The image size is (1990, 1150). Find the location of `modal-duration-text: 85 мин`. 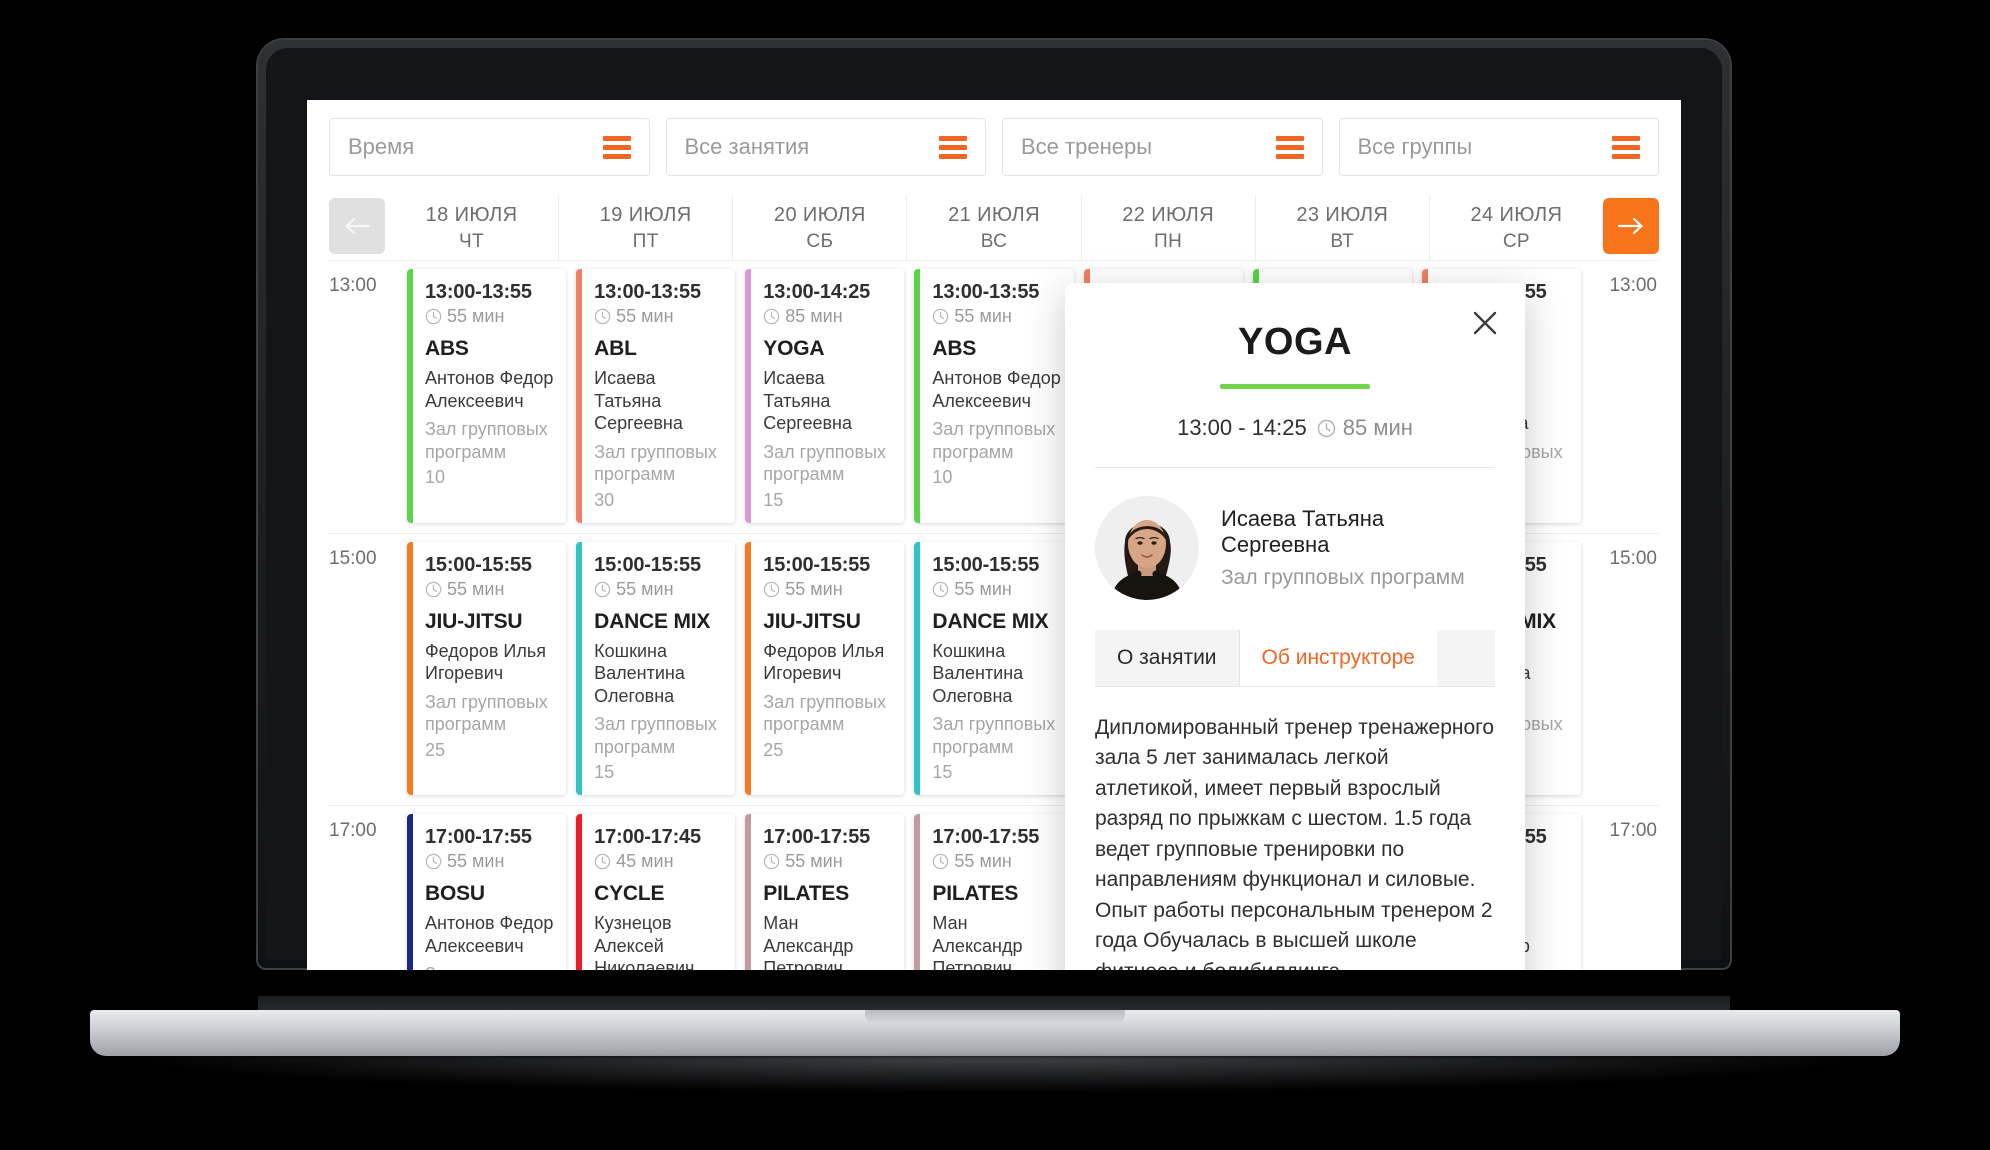

modal-duration-text: 85 мин is located at coordinates (1377, 427).